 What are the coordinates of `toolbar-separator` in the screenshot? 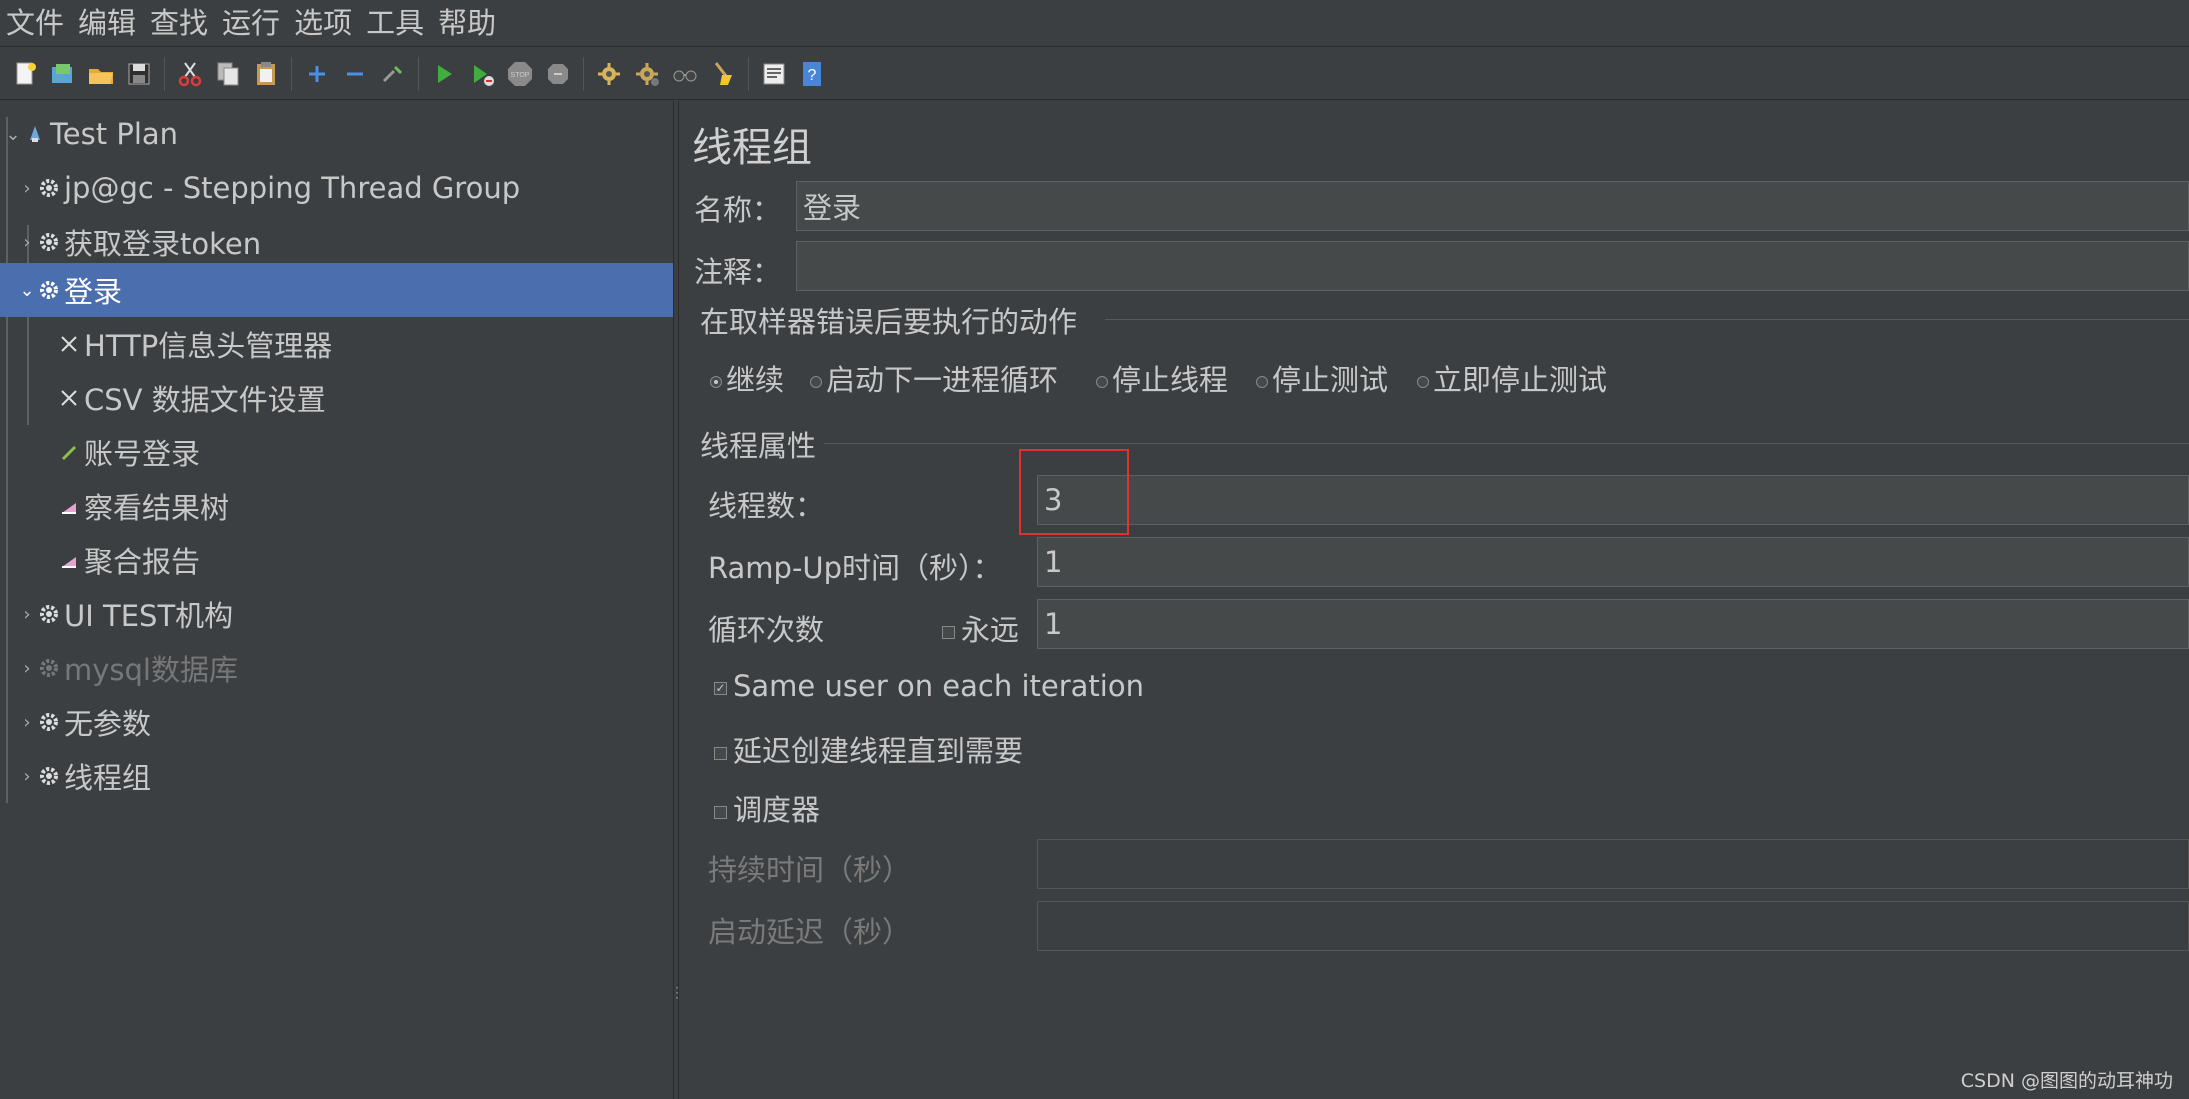 It's located at (748, 73).